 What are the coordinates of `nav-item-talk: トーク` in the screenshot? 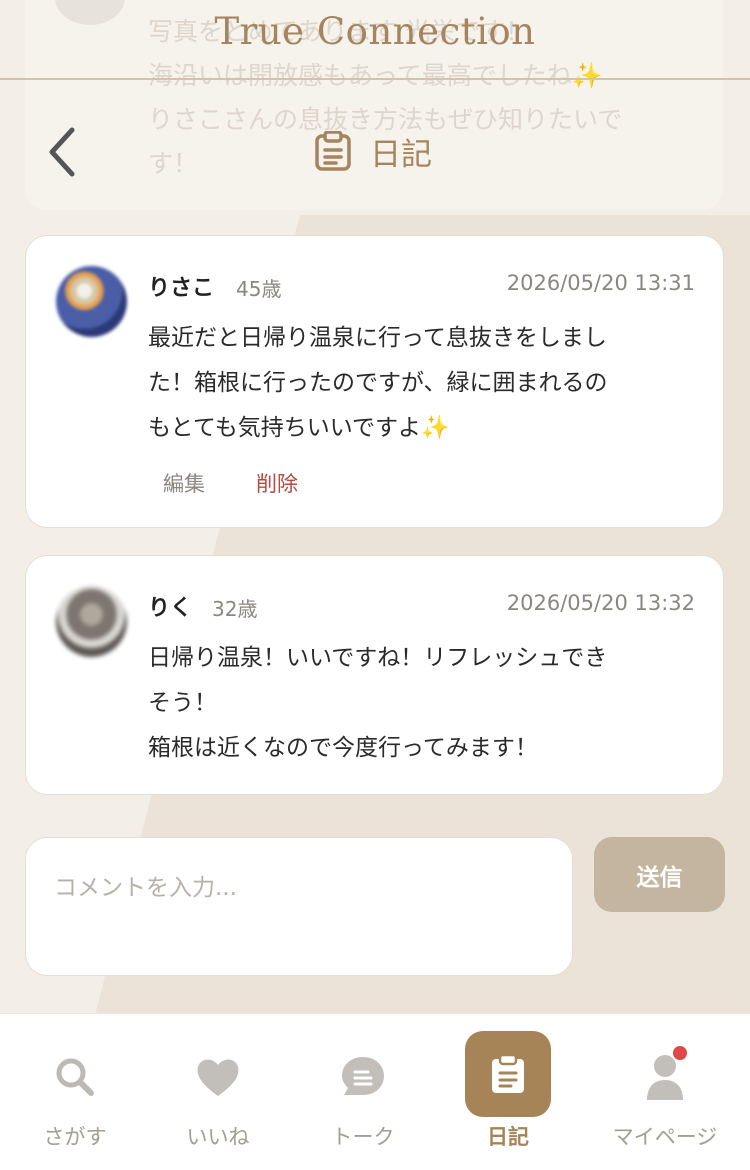 It's located at (363, 1092).